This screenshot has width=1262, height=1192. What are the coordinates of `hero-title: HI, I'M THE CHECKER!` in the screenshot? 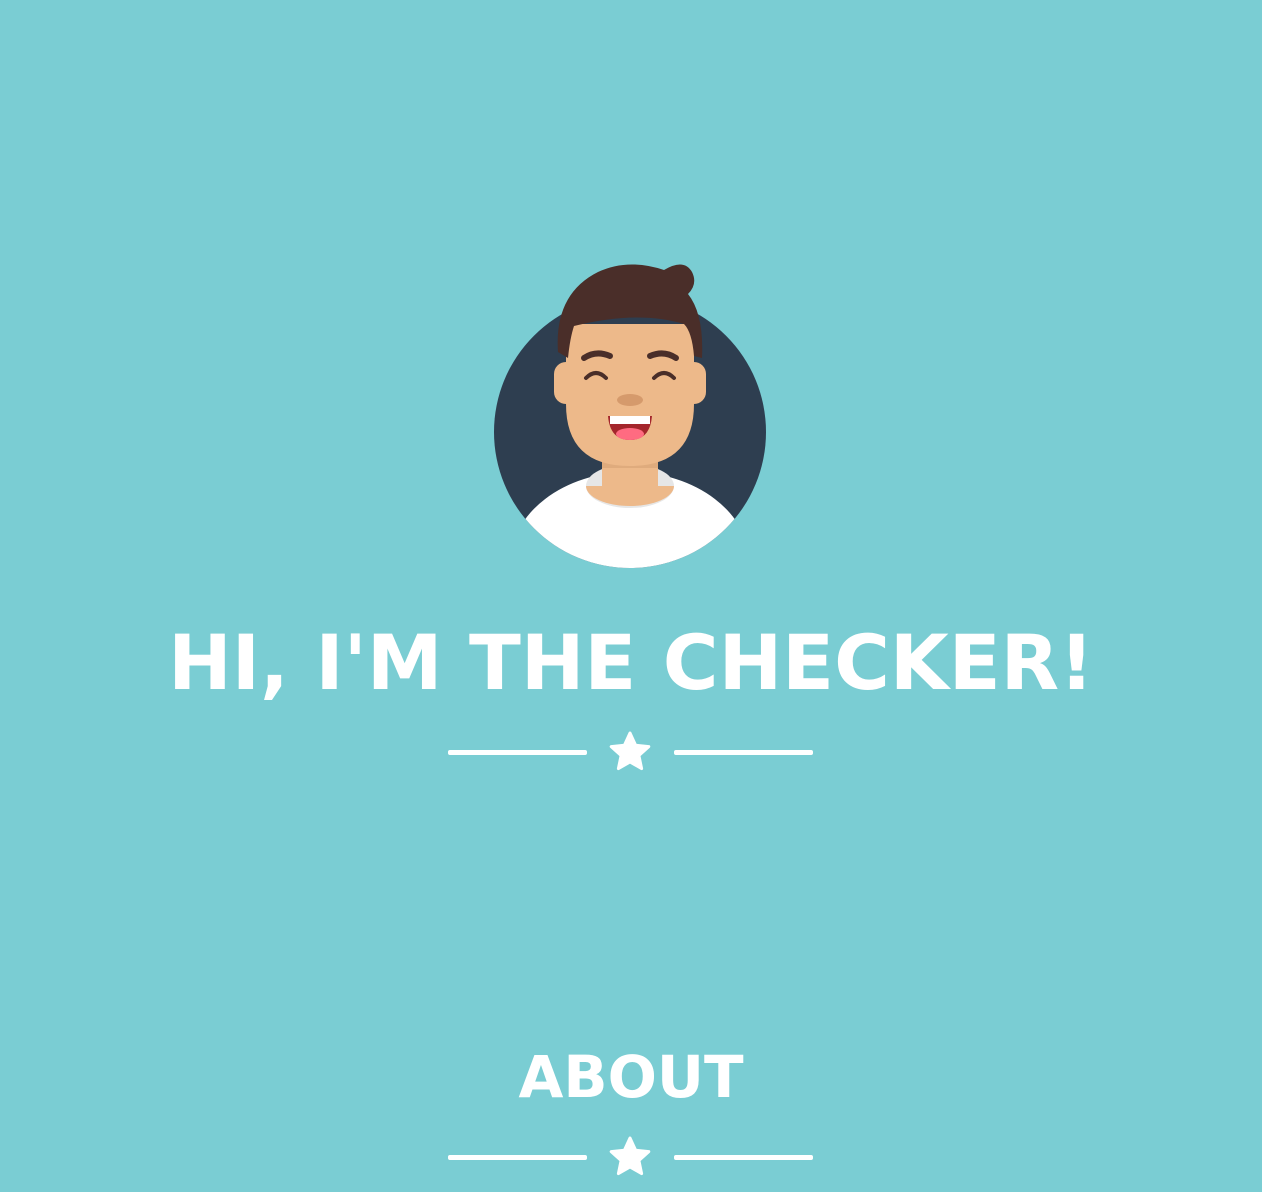 It's located at (631, 662).